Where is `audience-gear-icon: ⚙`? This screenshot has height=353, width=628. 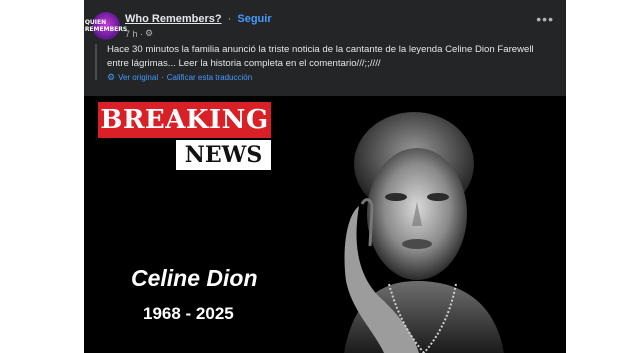
audience-gear-icon: ⚙ is located at coordinates (149, 33).